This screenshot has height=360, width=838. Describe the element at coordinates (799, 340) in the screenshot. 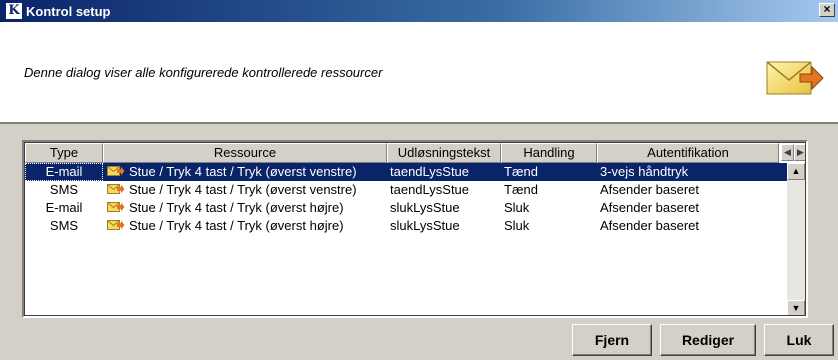

I see `close-button: Luk` at that location.